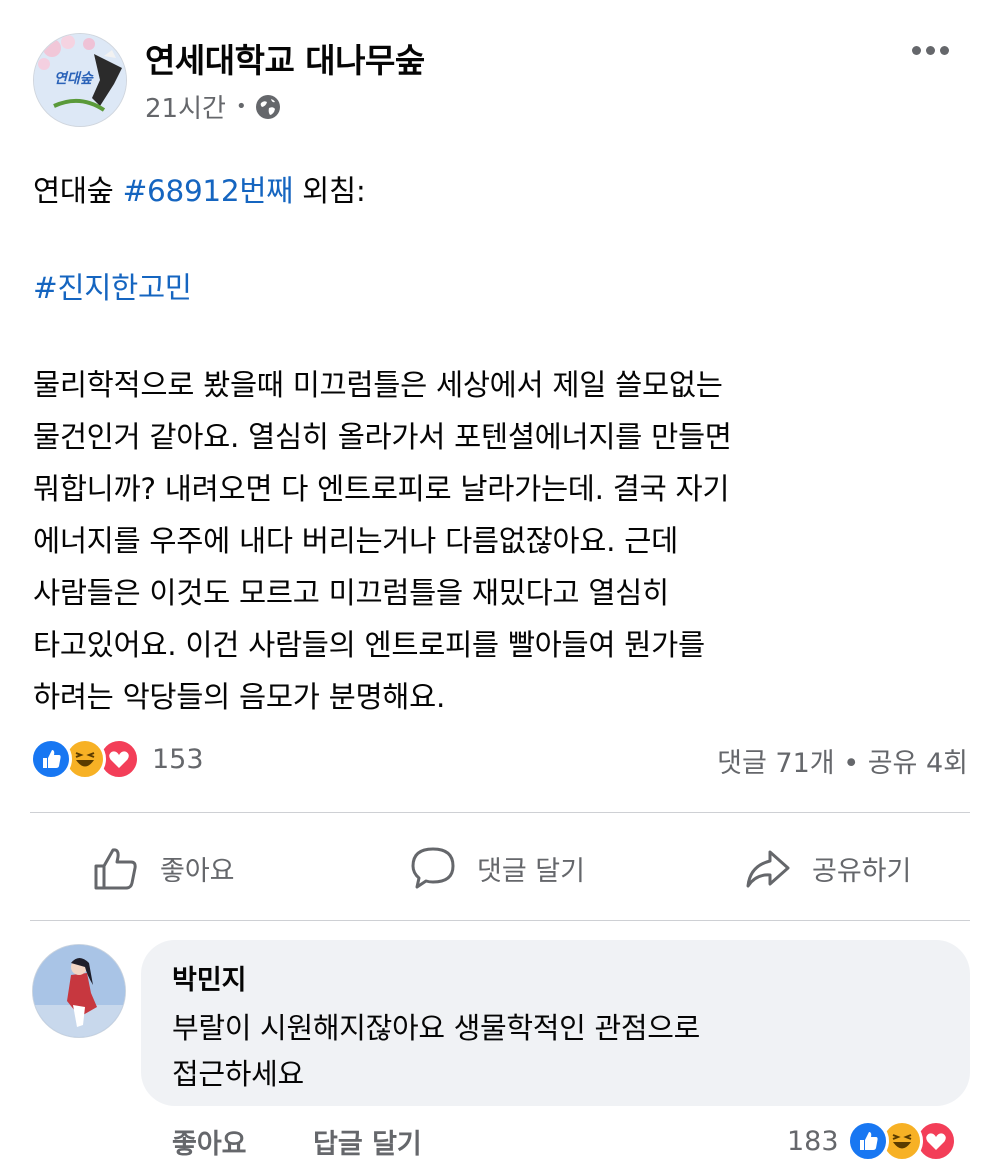 The width and height of the screenshot is (1000, 1176). I want to click on intro-suffix: 외침:, so click(329, 191).